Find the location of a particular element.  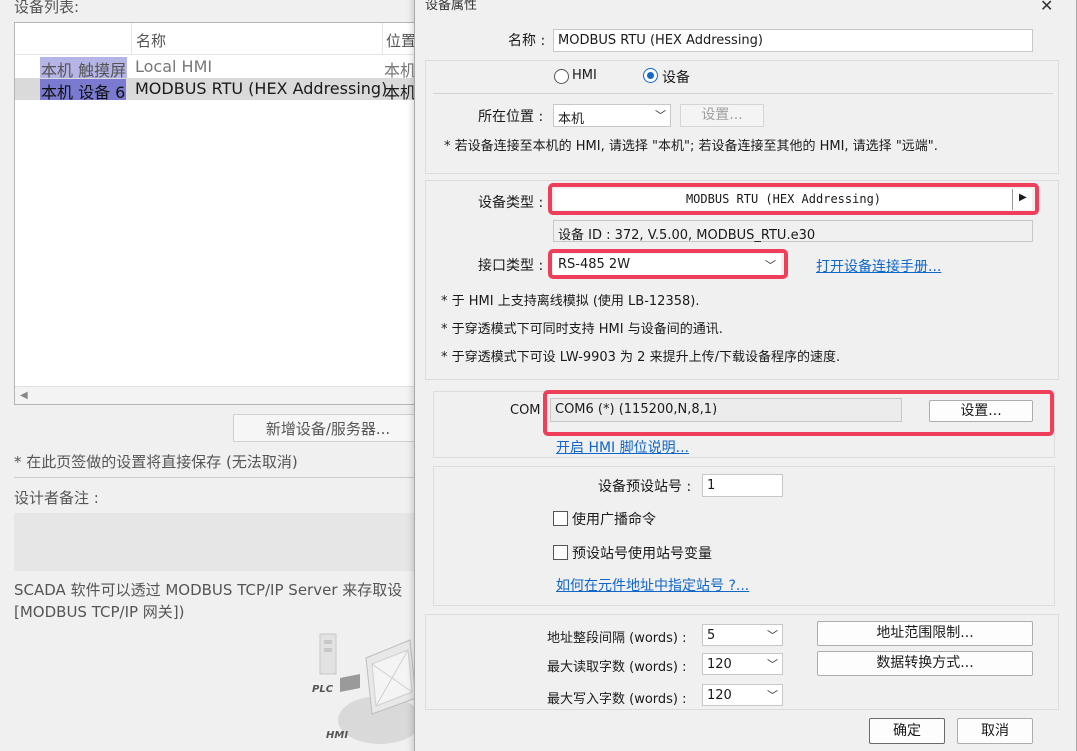

radio-device: 设备 is located at coordinates (678, 76).